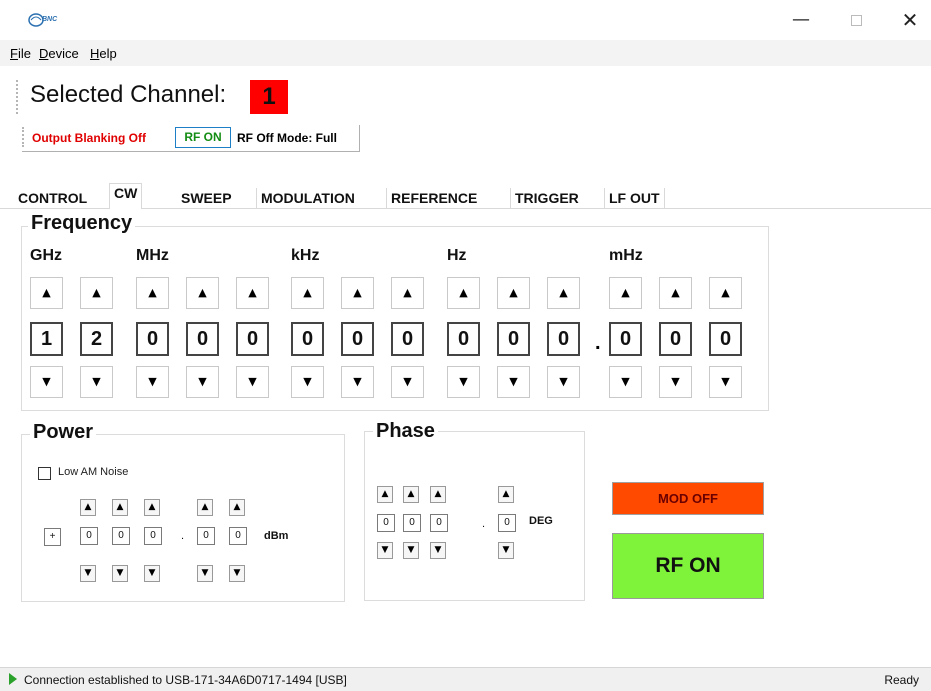 This screenshot has width=931, height=691. I want to click on frequency-down-button-9: ▼, so click(513, 382).